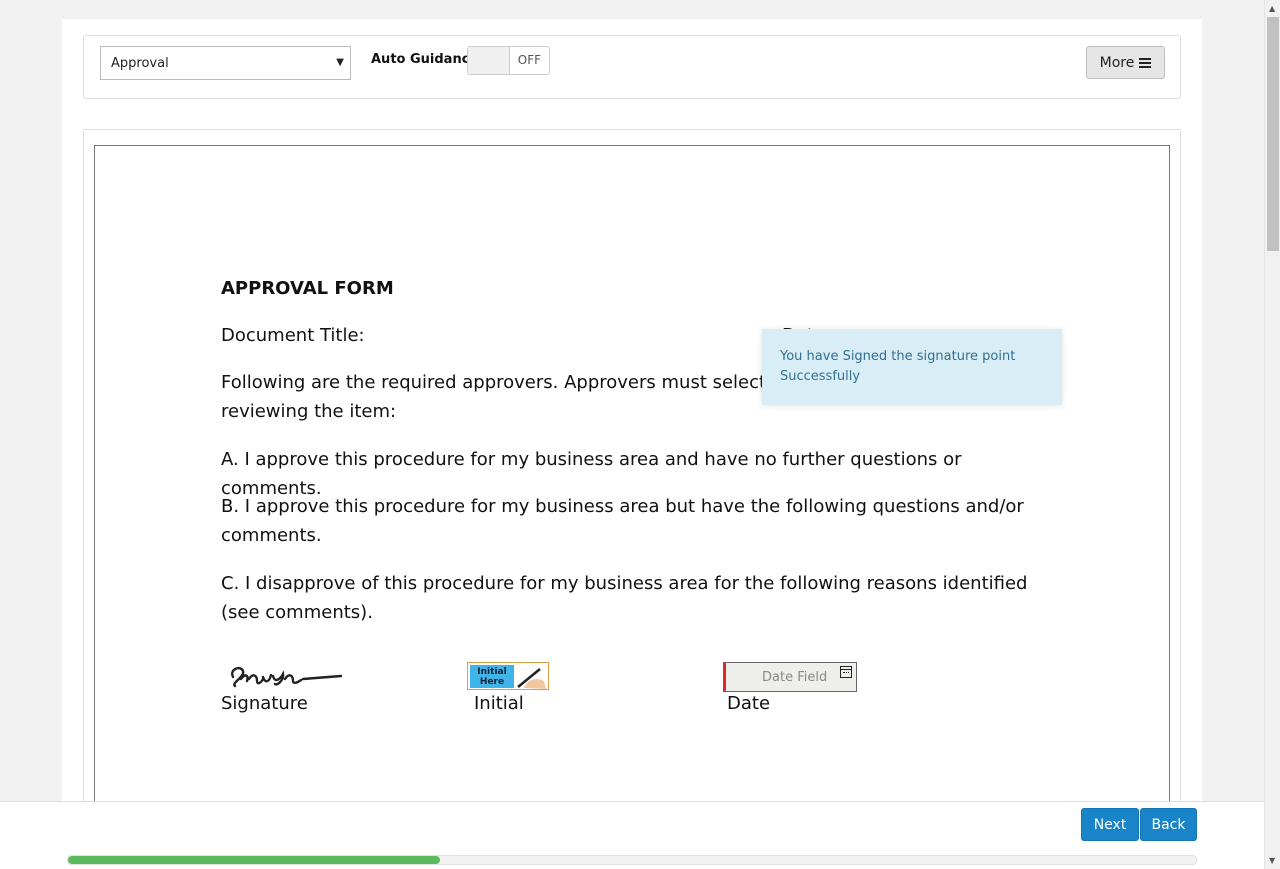  Describe the element at coordinates (1117, 62) in the screenshot. I see `more-button-label: More` at that location.